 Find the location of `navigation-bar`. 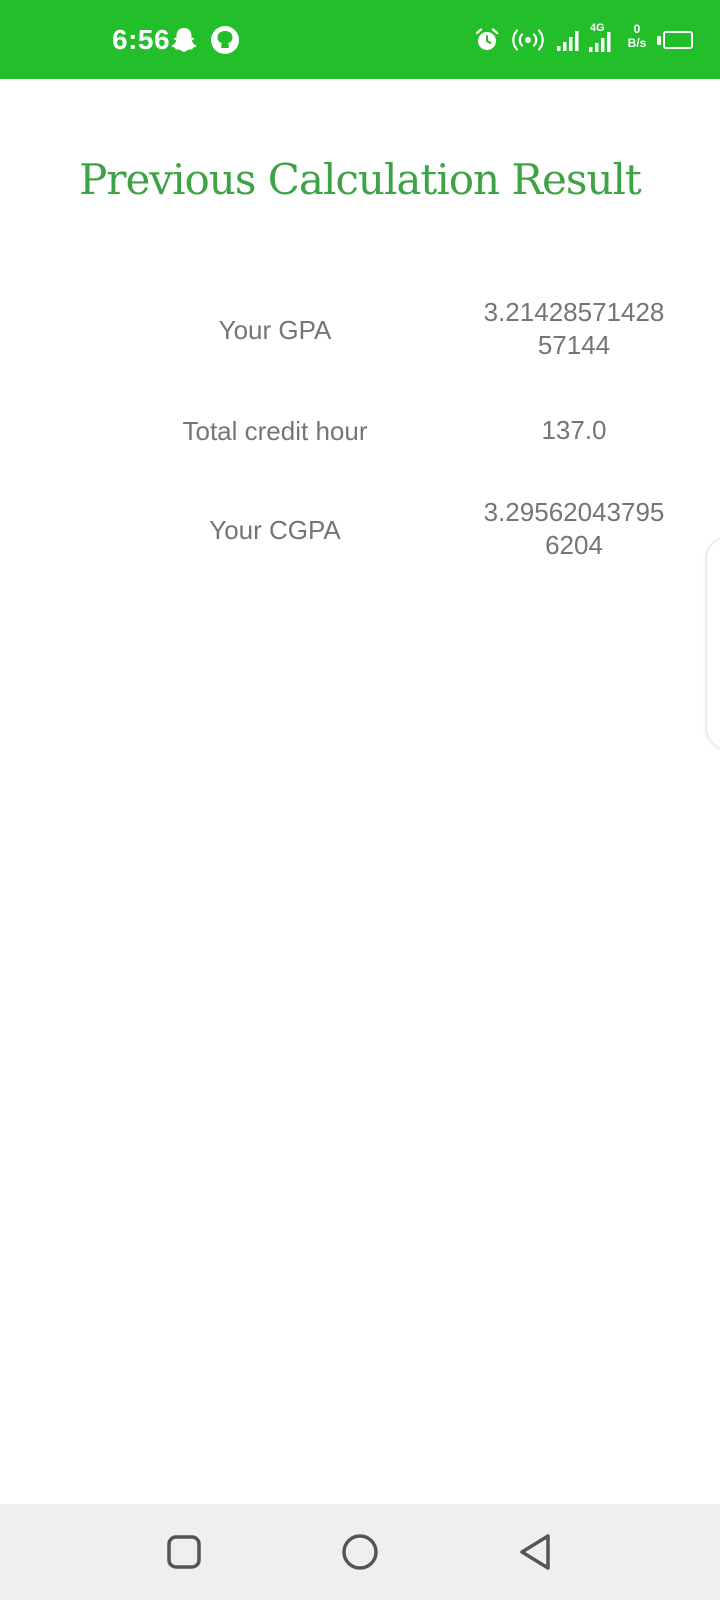

navigation-bar is located at coordinates (360, 1552).